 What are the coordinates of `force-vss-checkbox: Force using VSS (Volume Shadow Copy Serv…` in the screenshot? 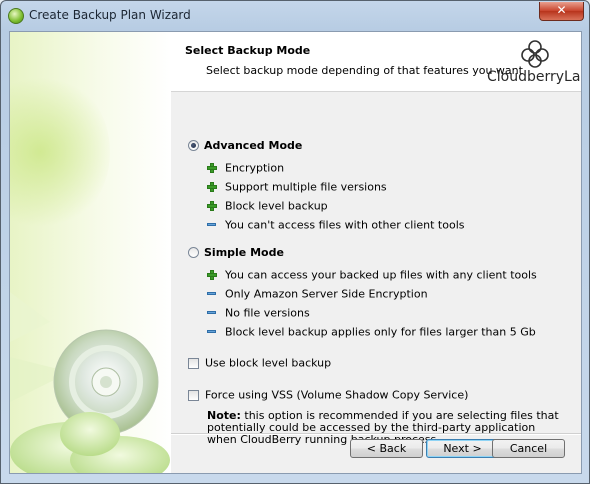 It's located at (328, 395).